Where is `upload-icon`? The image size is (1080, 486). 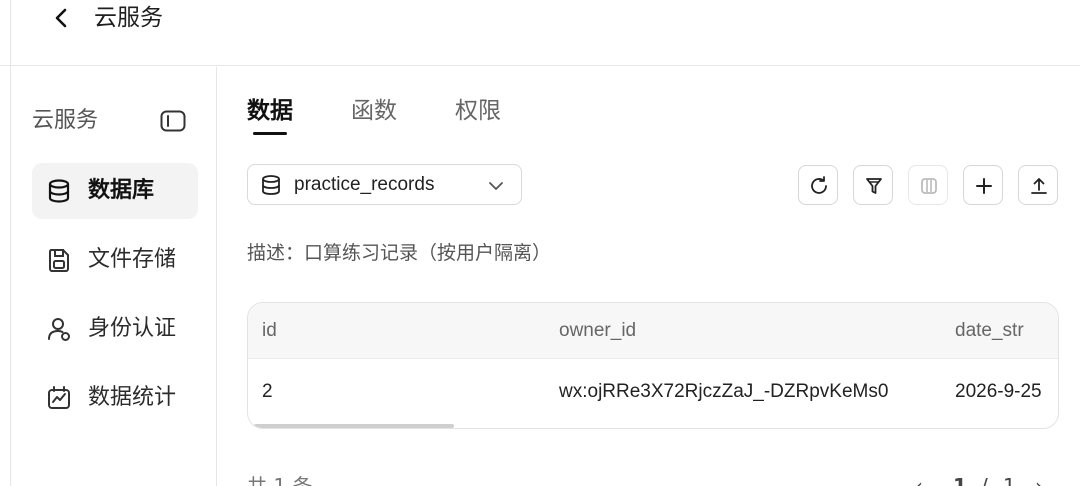 upload-icon is located at coordinates (1039, 186).